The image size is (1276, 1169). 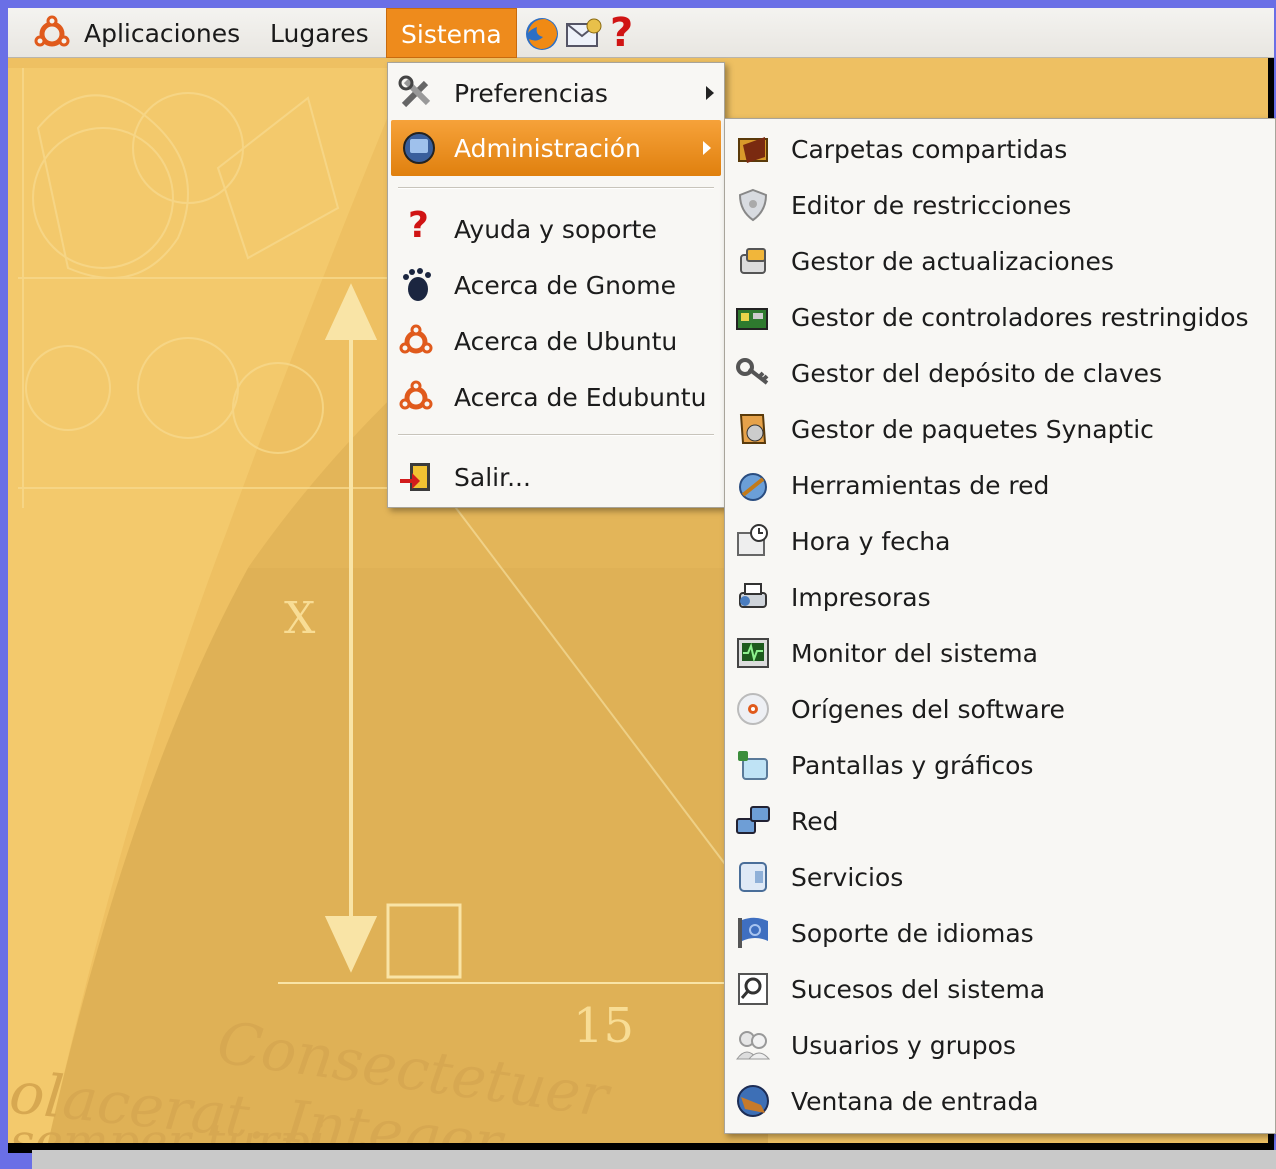 I want to click on admin-menu-item: Gestor de actualizaciones, so click(x=1000, y=261).